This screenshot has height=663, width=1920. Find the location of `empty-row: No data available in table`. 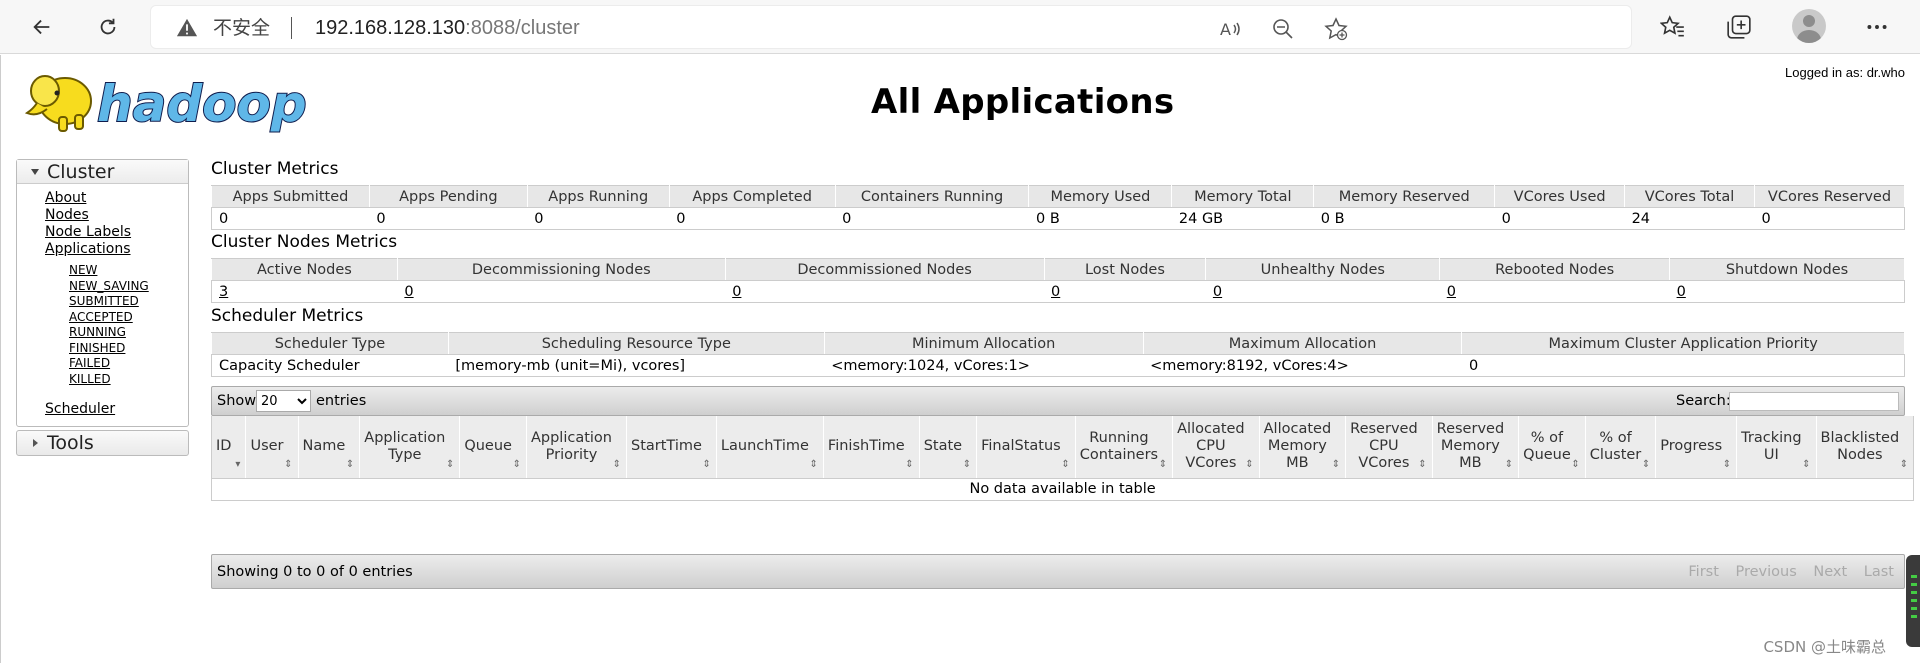

empty-row: No data available in table is located at coordinates (1062, 489).